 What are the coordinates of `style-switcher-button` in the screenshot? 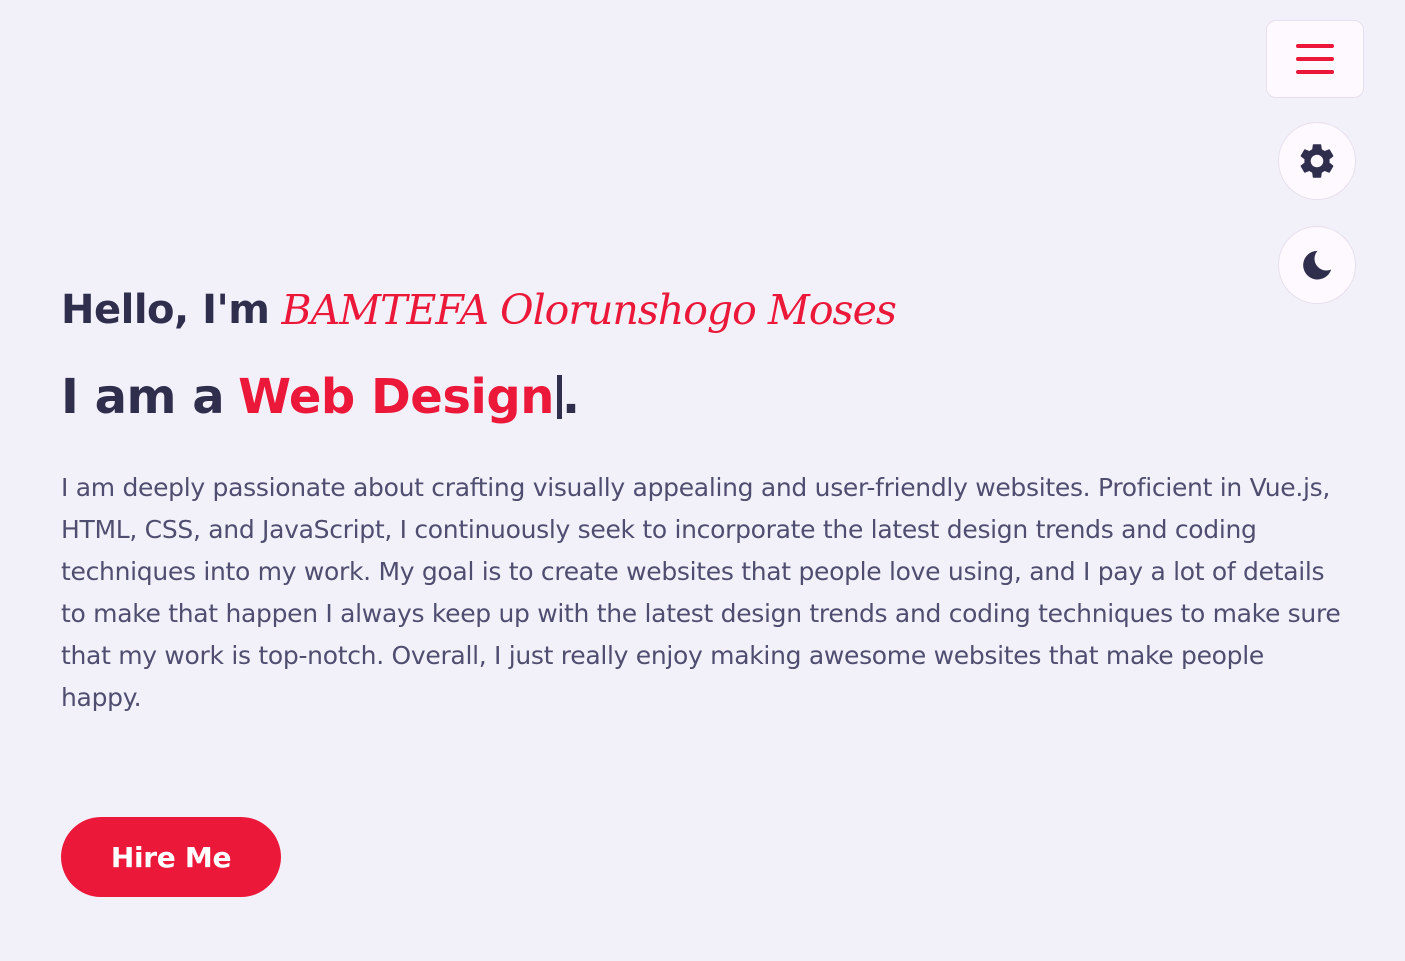 It's located at (1317, 161).